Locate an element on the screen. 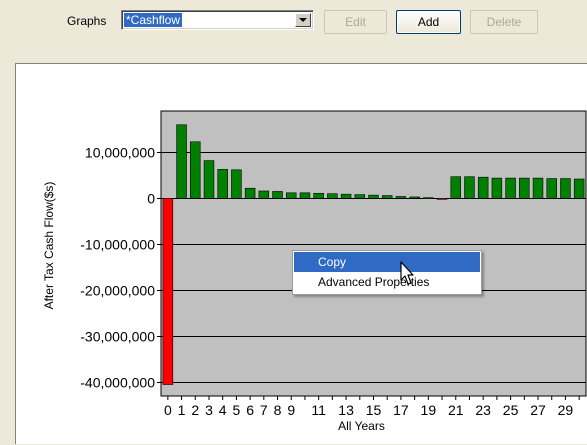 This screenshot has height=445, width=587. x-tick-label: 19 is located at coordinates (429, 410).